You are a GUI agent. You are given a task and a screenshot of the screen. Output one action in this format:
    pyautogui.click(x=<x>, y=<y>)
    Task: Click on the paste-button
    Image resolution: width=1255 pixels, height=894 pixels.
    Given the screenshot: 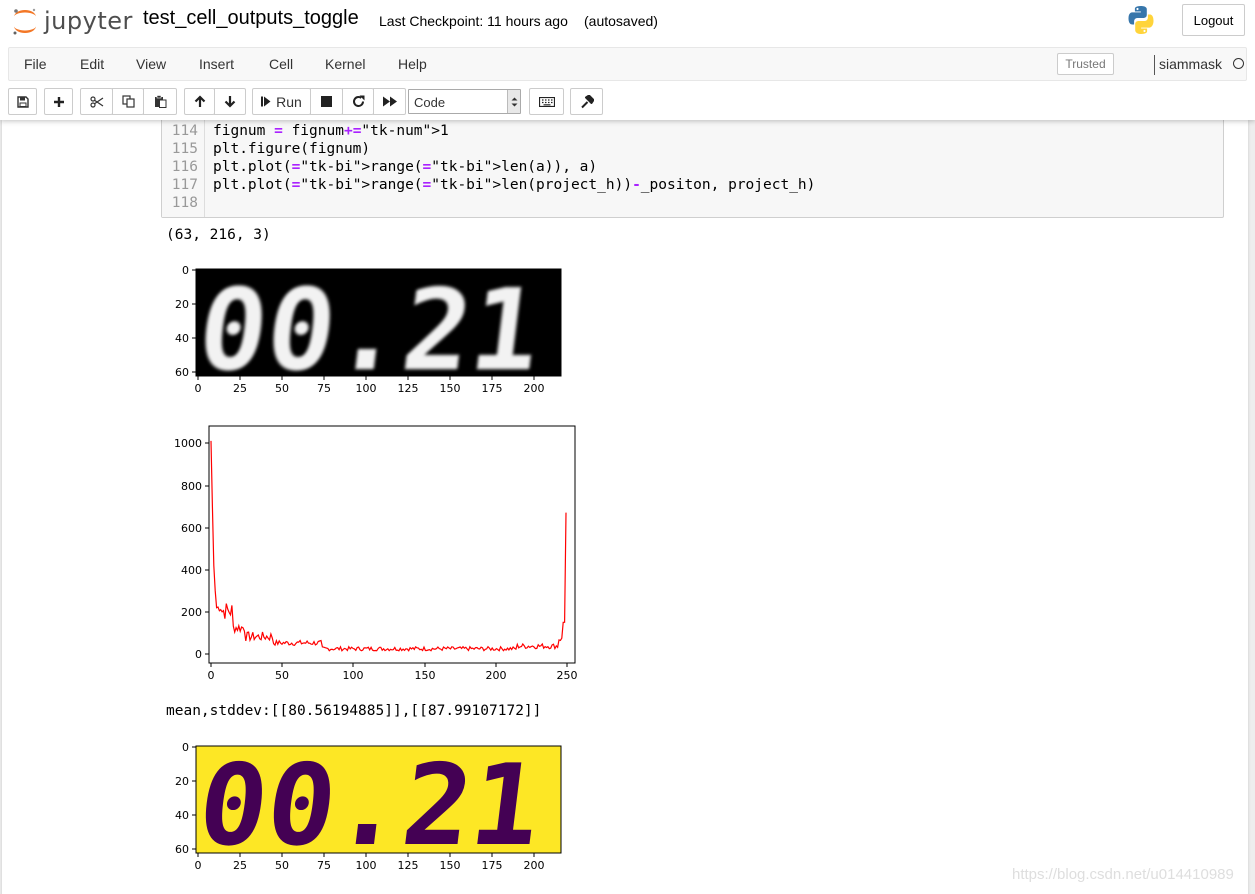 What is the action you would take?
    pyautogui.click(x=160, y=101)
    